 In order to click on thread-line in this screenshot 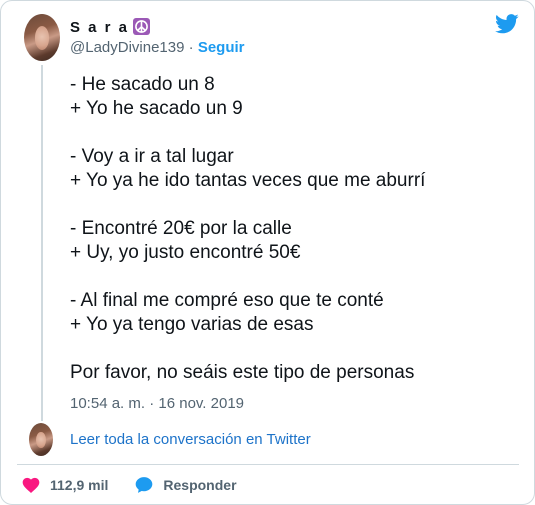, I will do `click(42, 243)`.